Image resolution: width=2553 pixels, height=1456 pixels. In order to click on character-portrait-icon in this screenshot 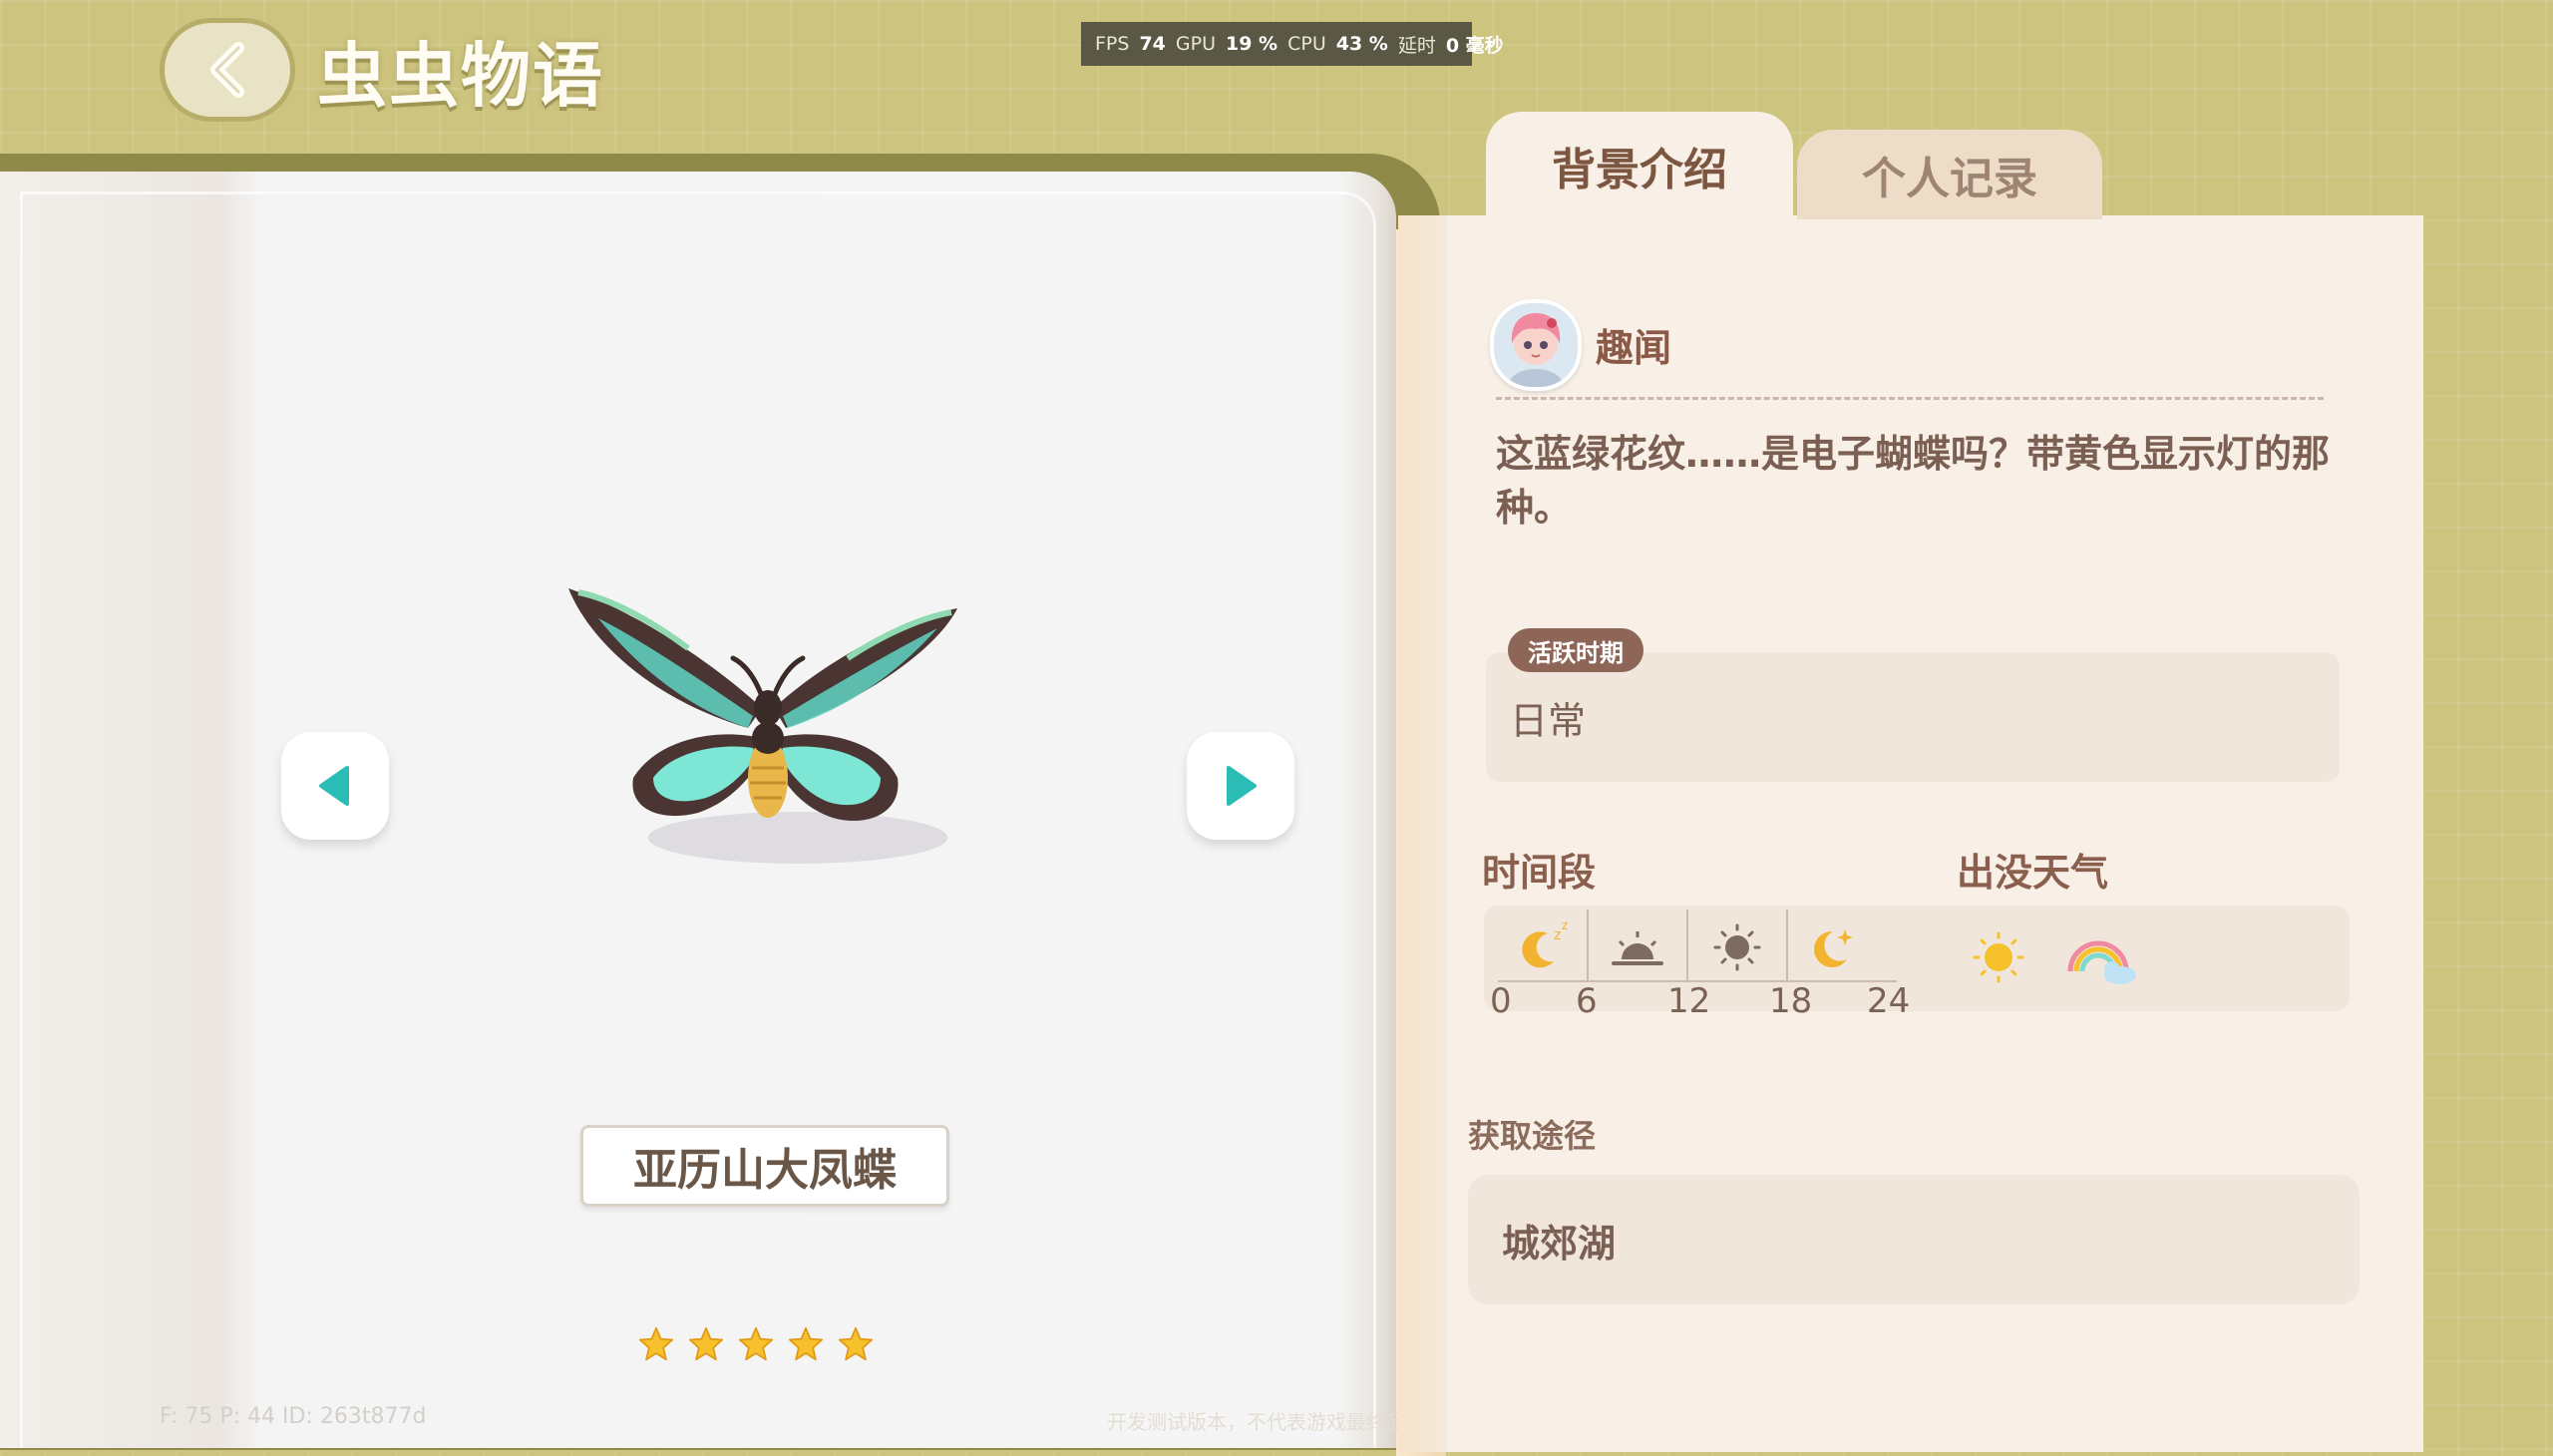, I will do `click(1536, 345)`.